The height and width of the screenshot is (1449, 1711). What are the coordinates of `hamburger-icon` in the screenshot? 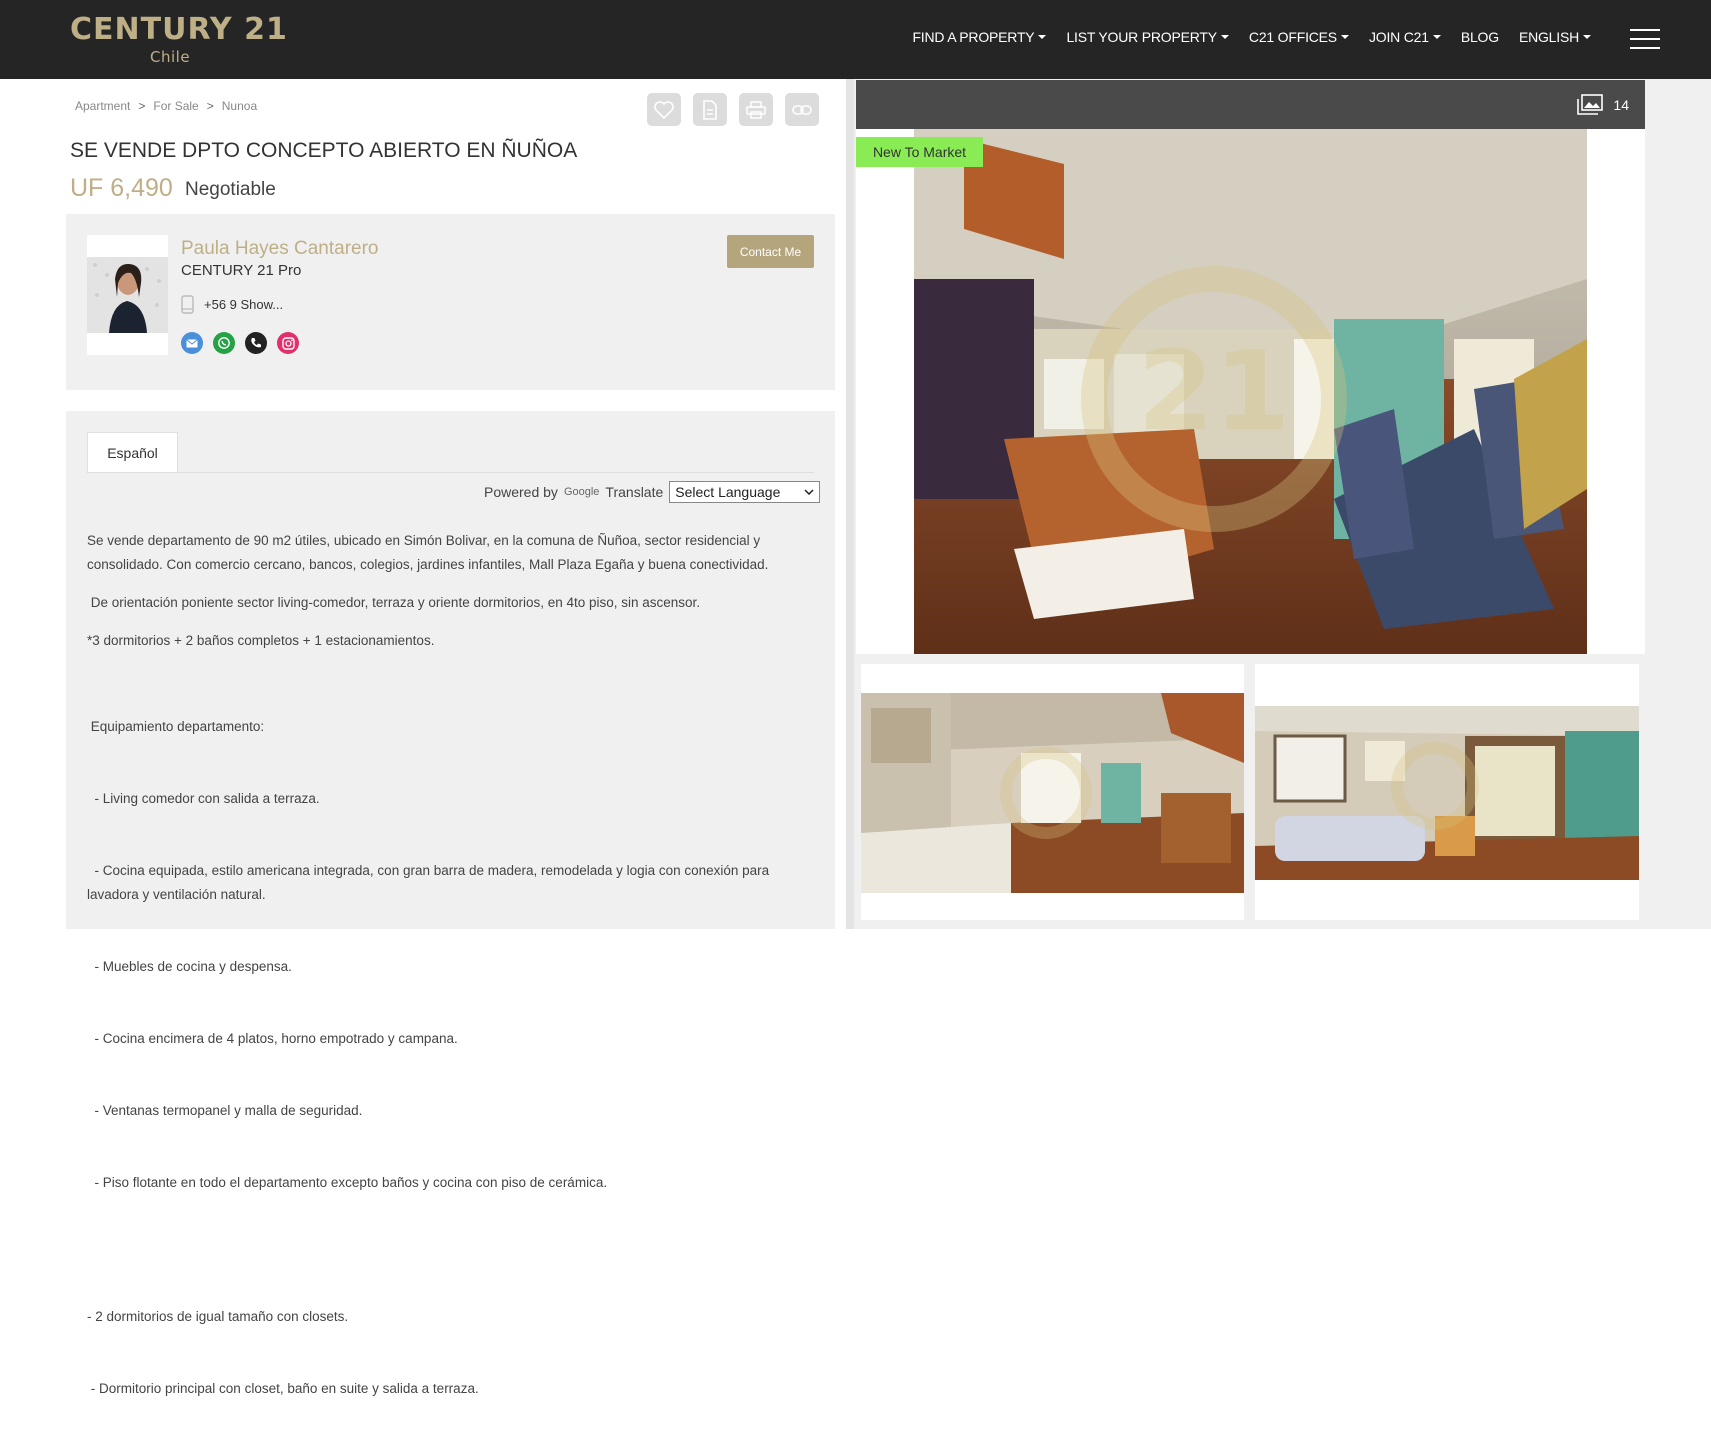 It's located at (1645, 39).